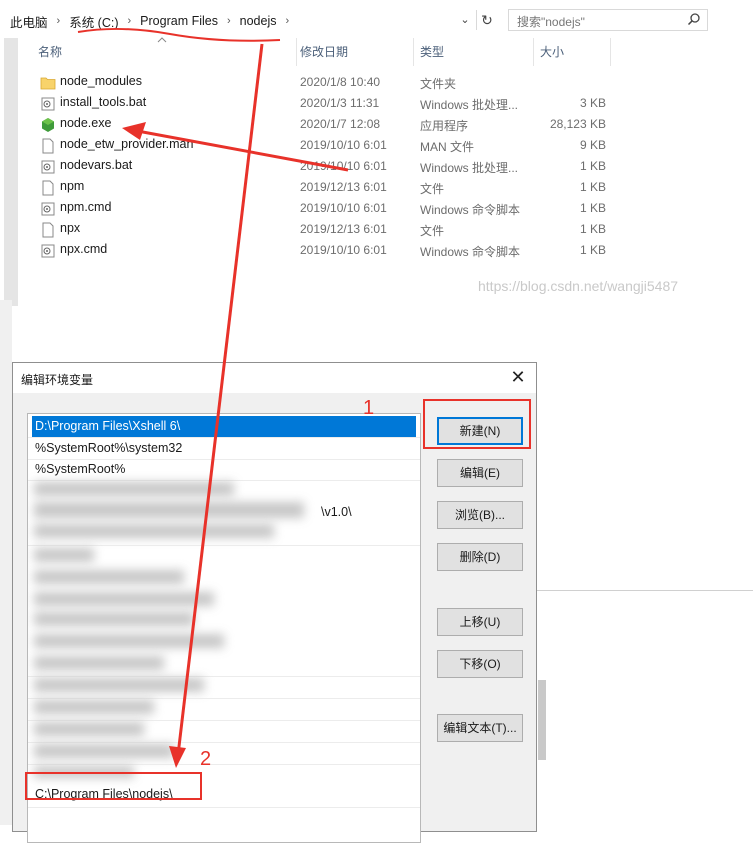 Image resolution: width=753 pixels, height=843 pixels. What do you see at coordinates (480, 431) in the screenshot?
I see `new-button: 新建(N)` at bounding box center [480, 431].